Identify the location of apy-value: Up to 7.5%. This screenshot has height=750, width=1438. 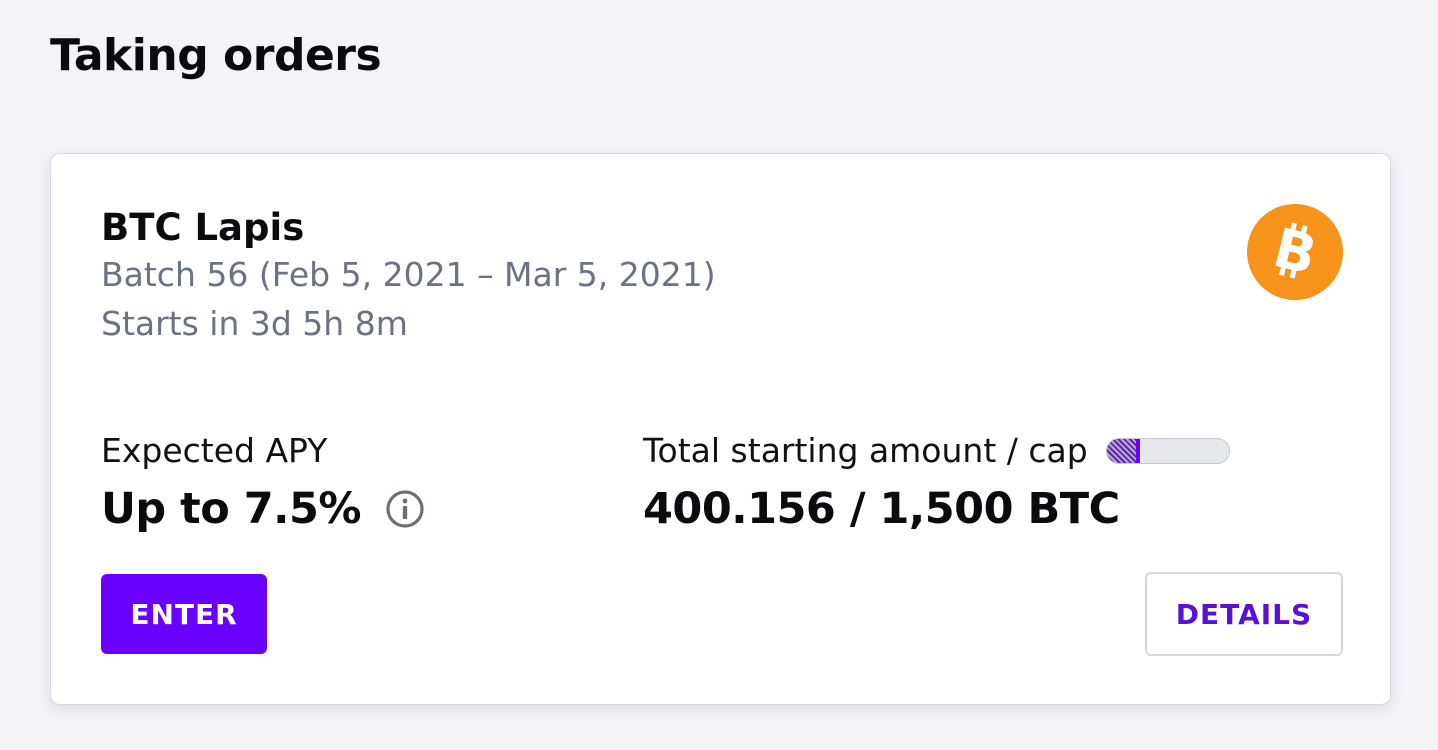
(231, 509).